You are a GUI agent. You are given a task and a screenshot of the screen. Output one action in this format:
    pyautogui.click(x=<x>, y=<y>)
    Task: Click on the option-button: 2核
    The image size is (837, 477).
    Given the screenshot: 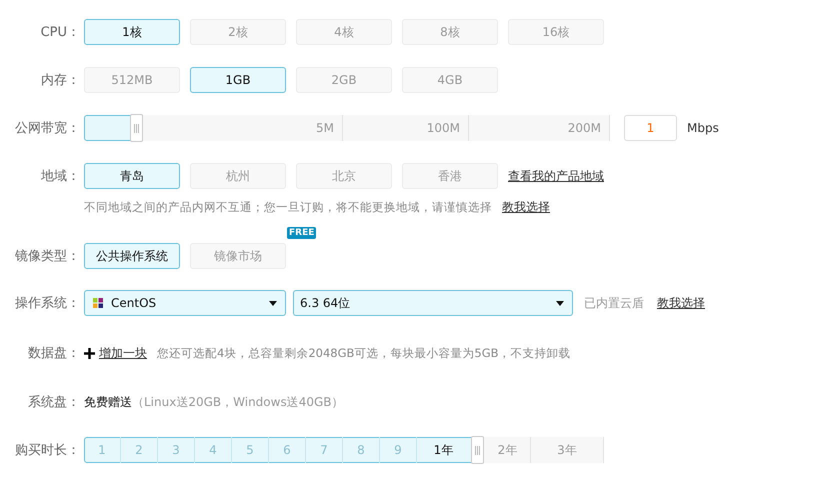 What is the action you would take?
    pyautogui.click(x=238, y=32)
    